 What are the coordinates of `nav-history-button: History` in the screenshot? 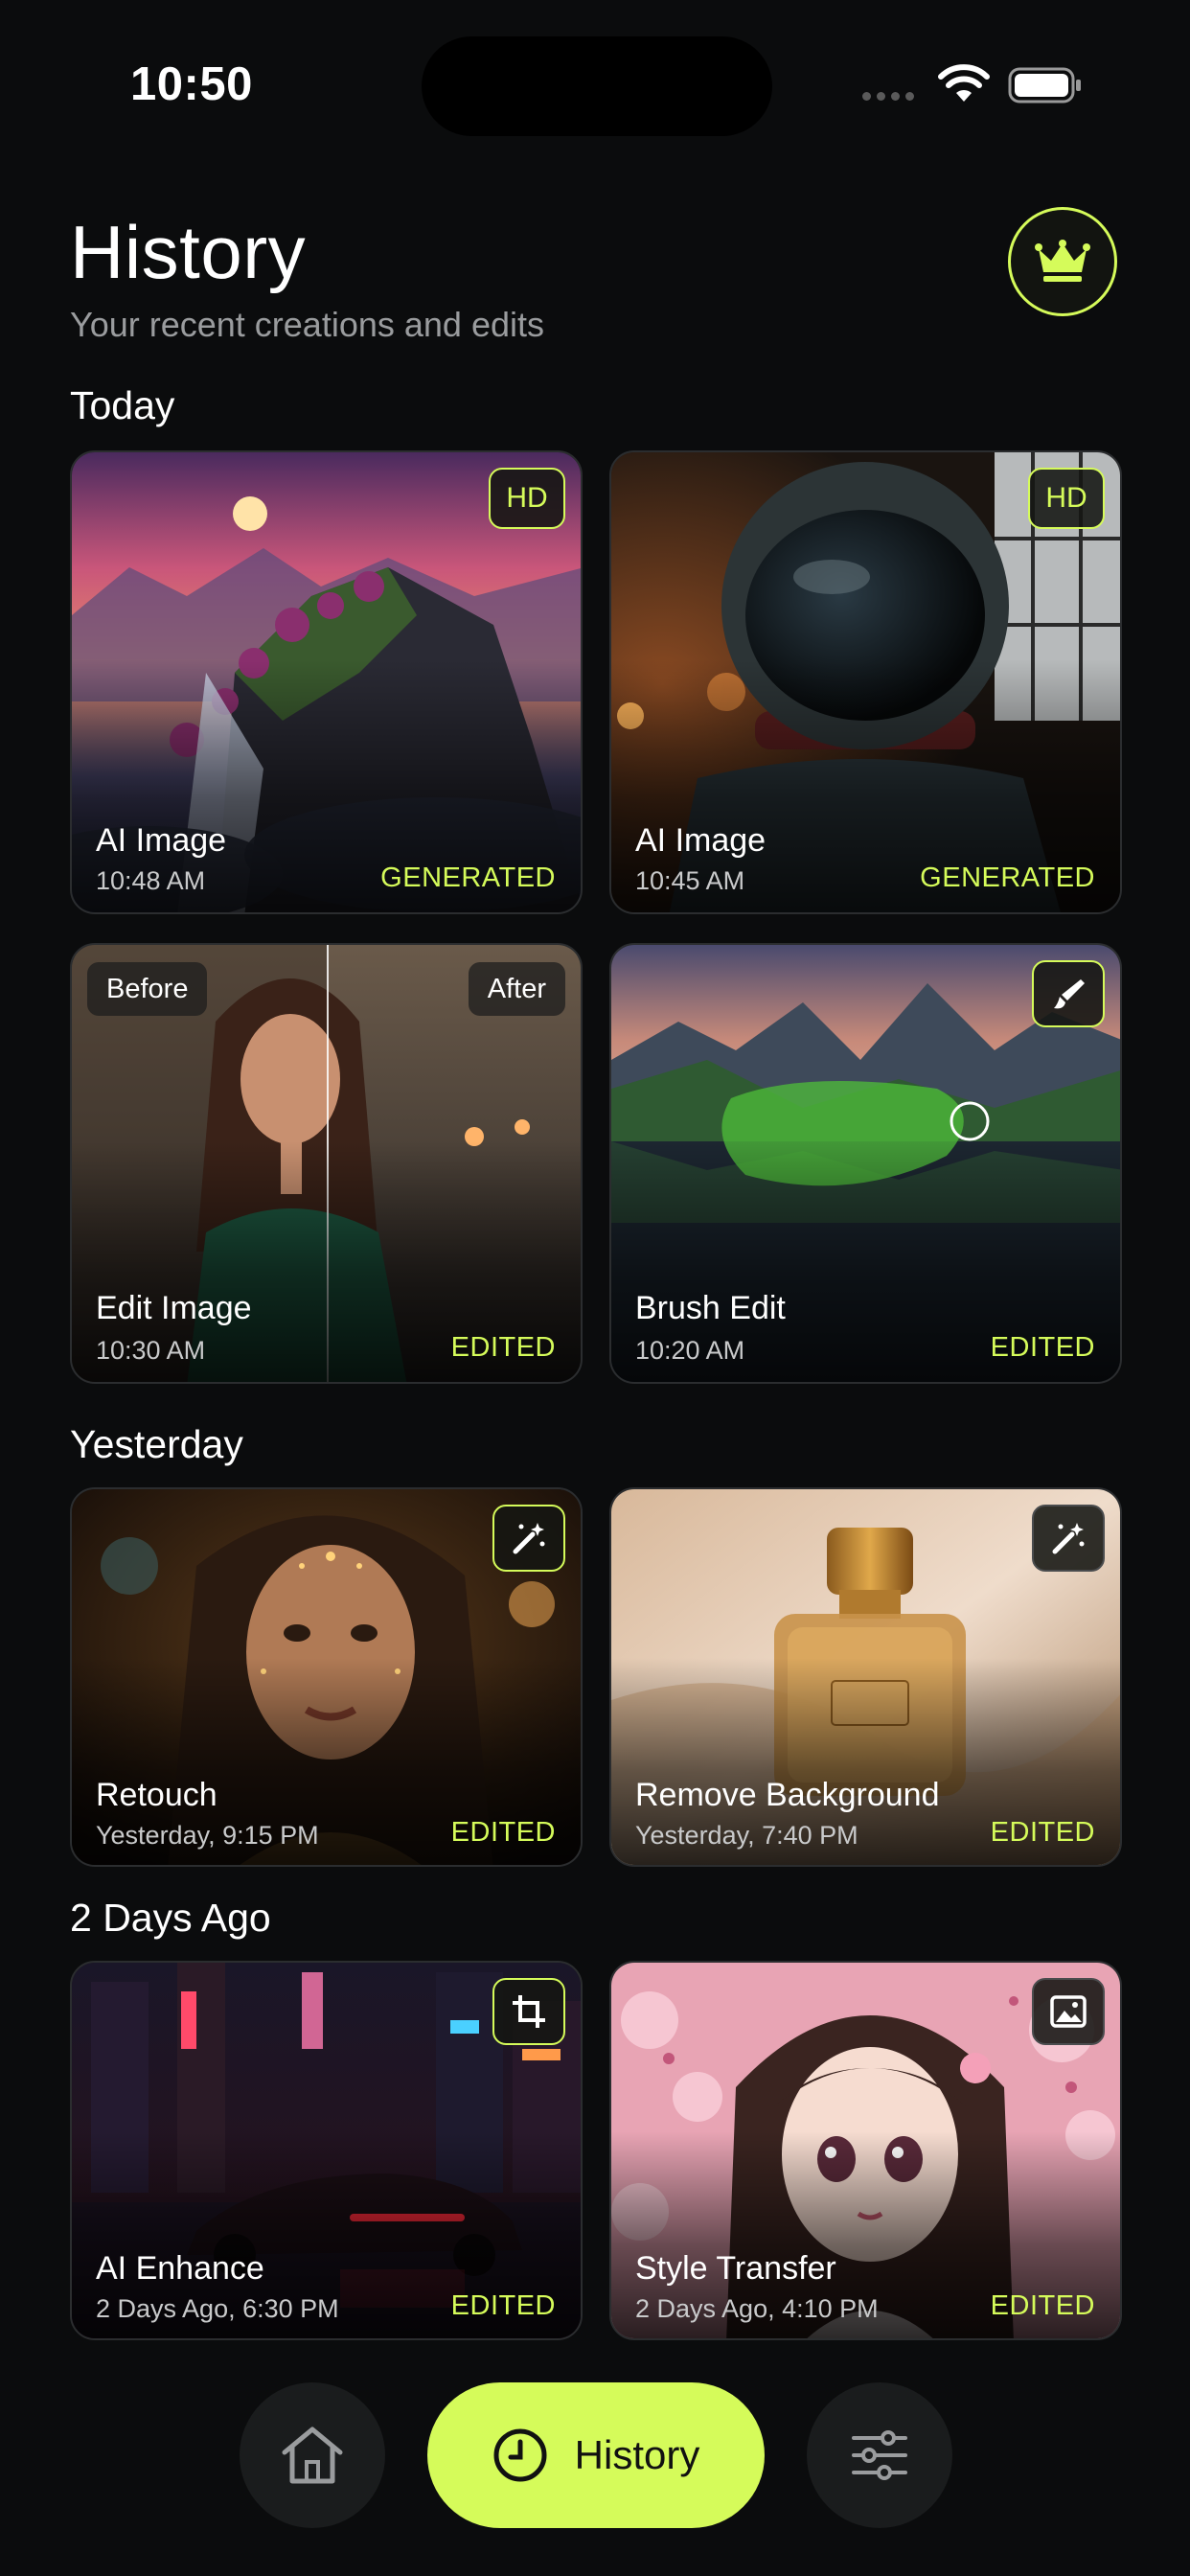 It's located at (596, 2455).